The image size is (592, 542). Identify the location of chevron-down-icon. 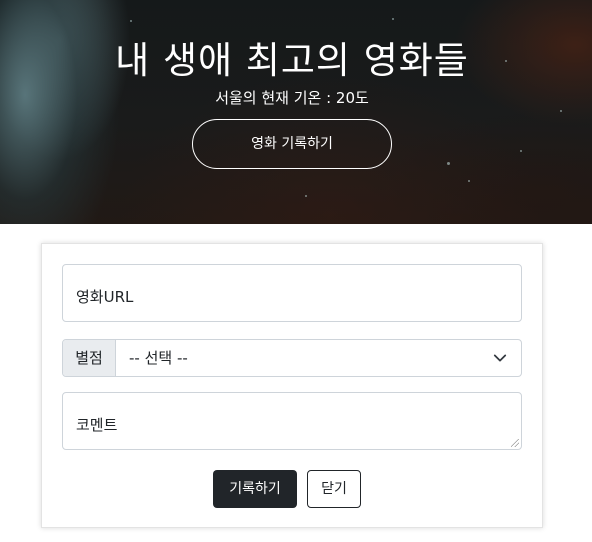
(500, 358).